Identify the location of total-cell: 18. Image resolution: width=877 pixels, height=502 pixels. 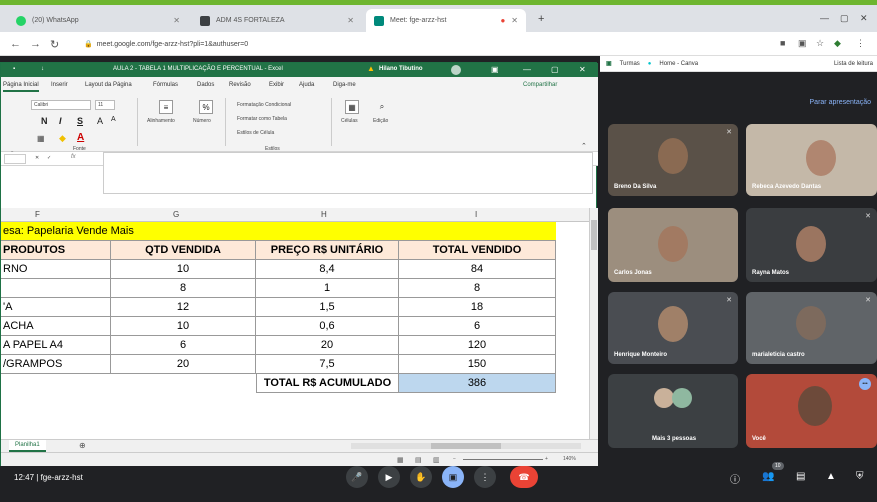
(477, 307).